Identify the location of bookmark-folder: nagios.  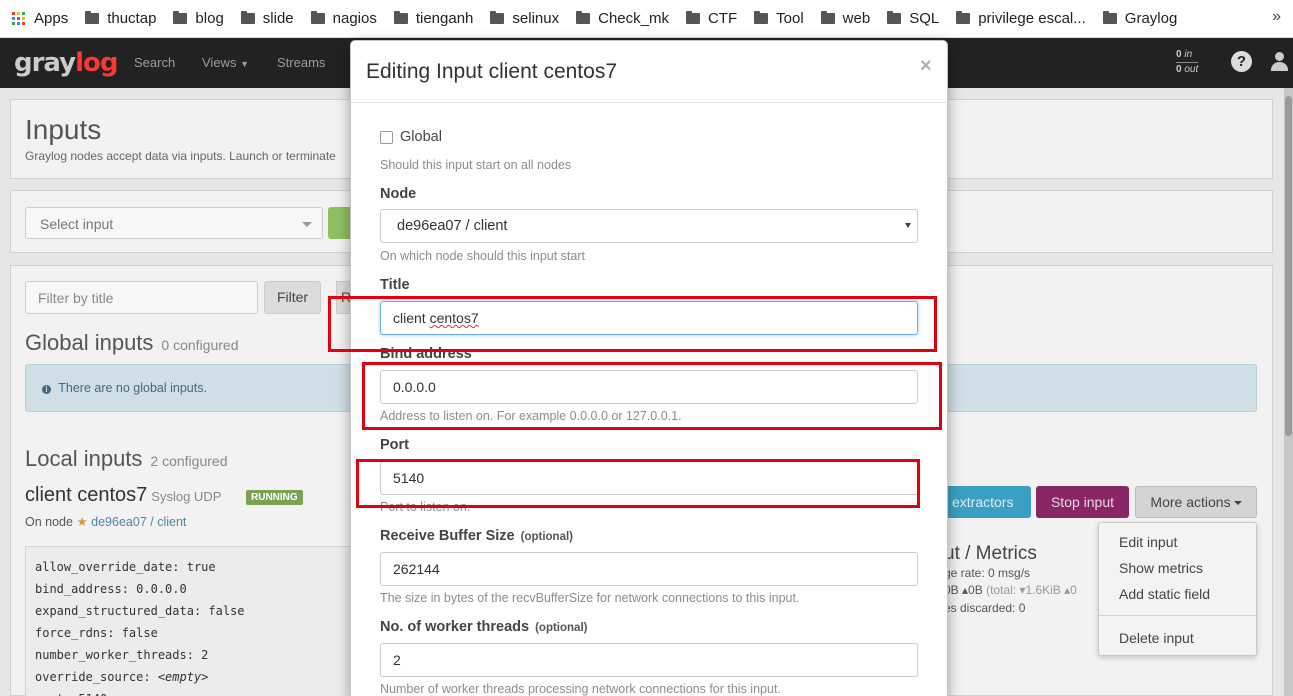
(343, 18).